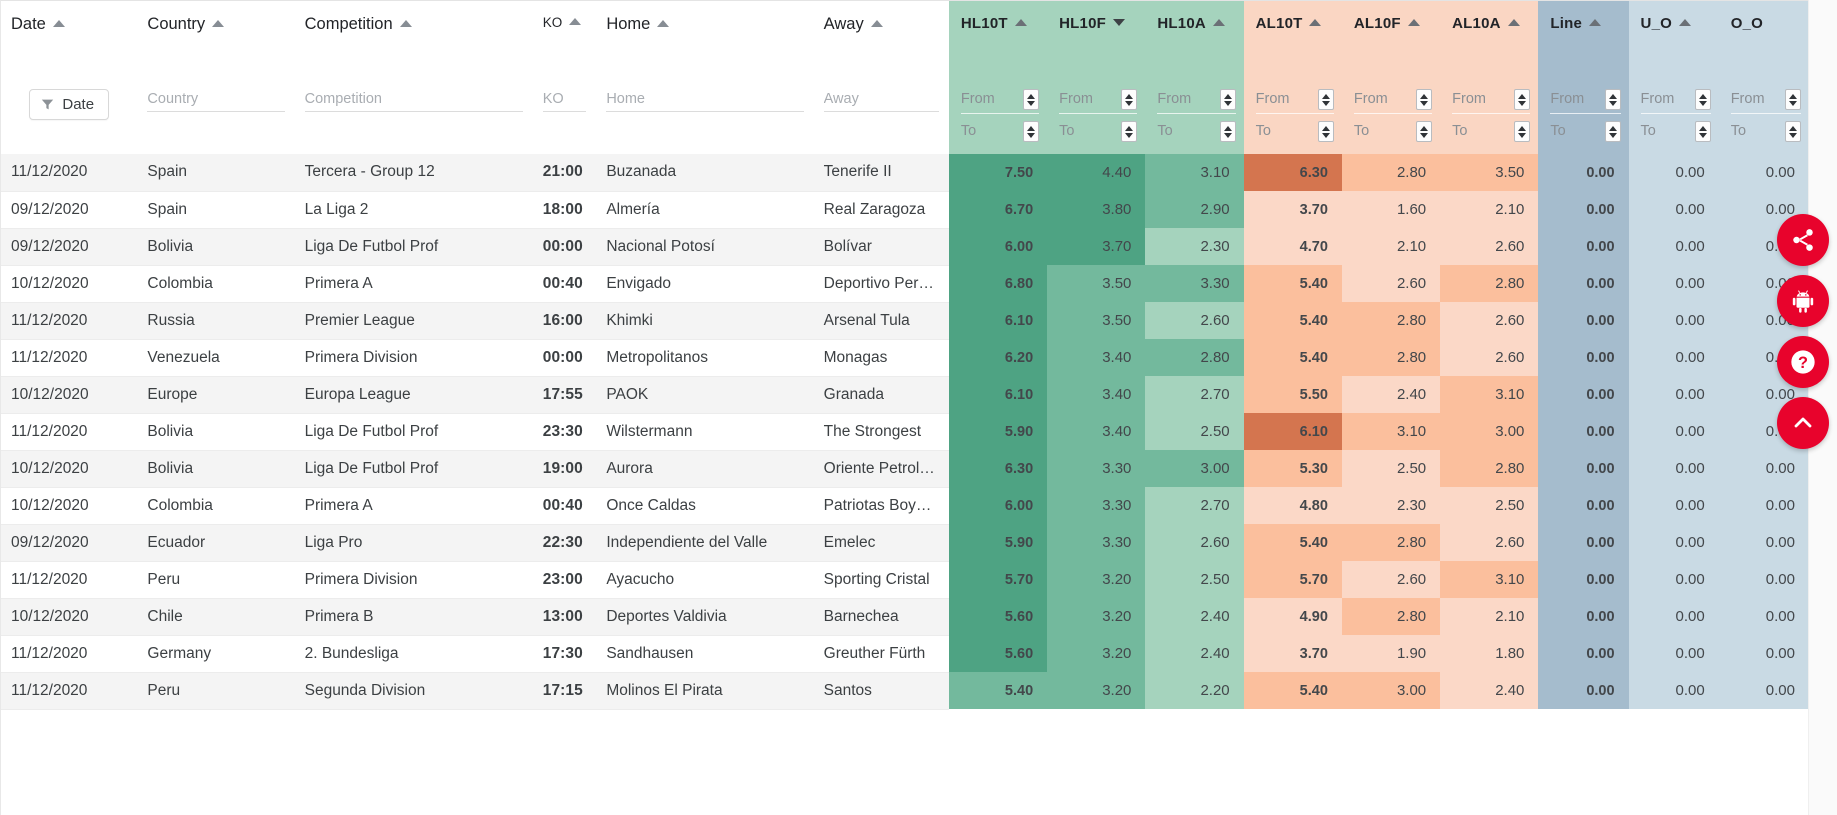  I want to click on col-header-date: Date, so click(69, 45).